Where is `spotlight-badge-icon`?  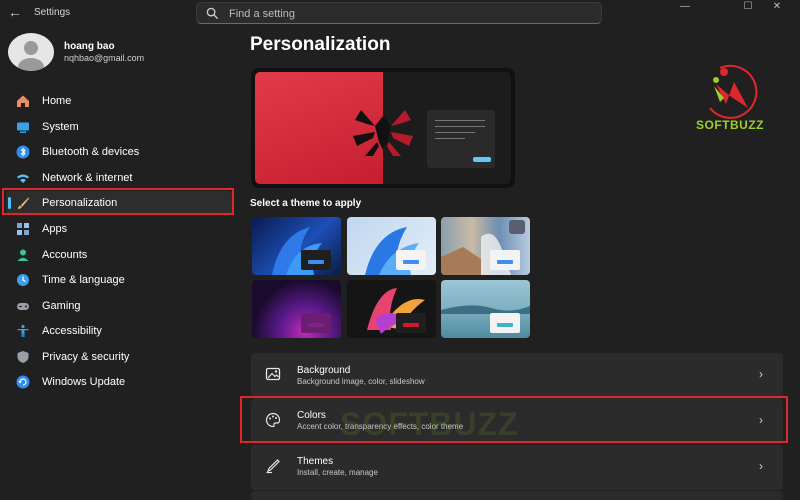
spotlight-badge-icon is located at coordinates (517, 227).